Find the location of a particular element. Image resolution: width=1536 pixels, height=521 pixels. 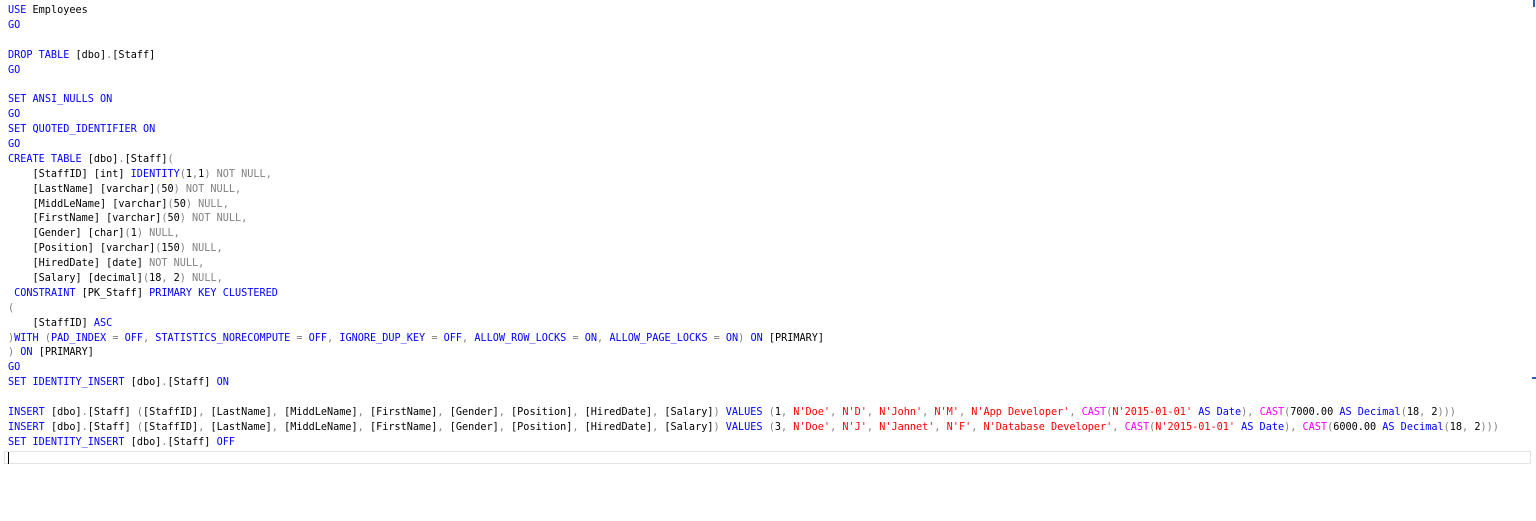

code-line: CREATE TABLE [dbo].[Staff]( is located at coordinates (770, 160).